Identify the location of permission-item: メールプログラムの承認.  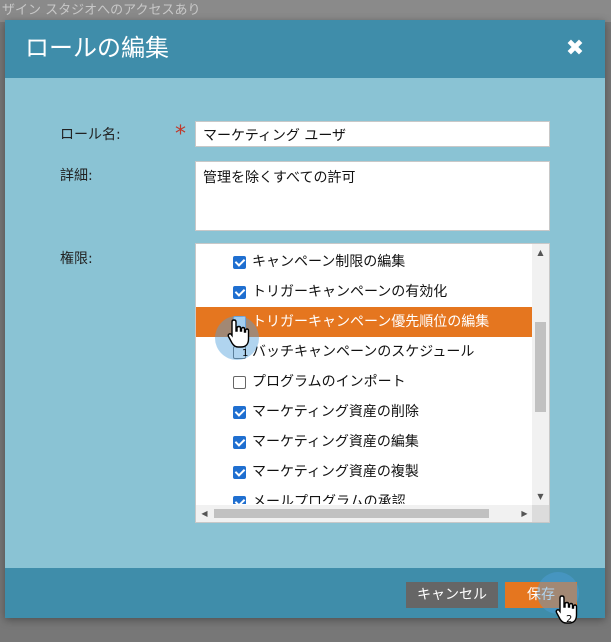
(364, 495).